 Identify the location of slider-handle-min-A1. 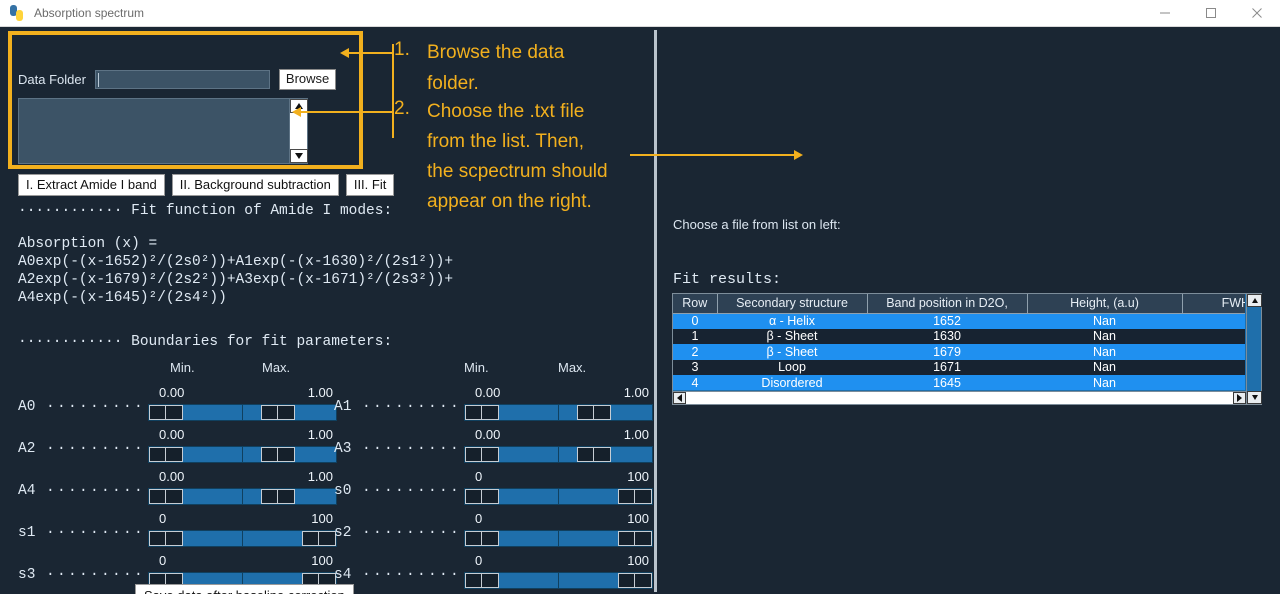
(482, 412).